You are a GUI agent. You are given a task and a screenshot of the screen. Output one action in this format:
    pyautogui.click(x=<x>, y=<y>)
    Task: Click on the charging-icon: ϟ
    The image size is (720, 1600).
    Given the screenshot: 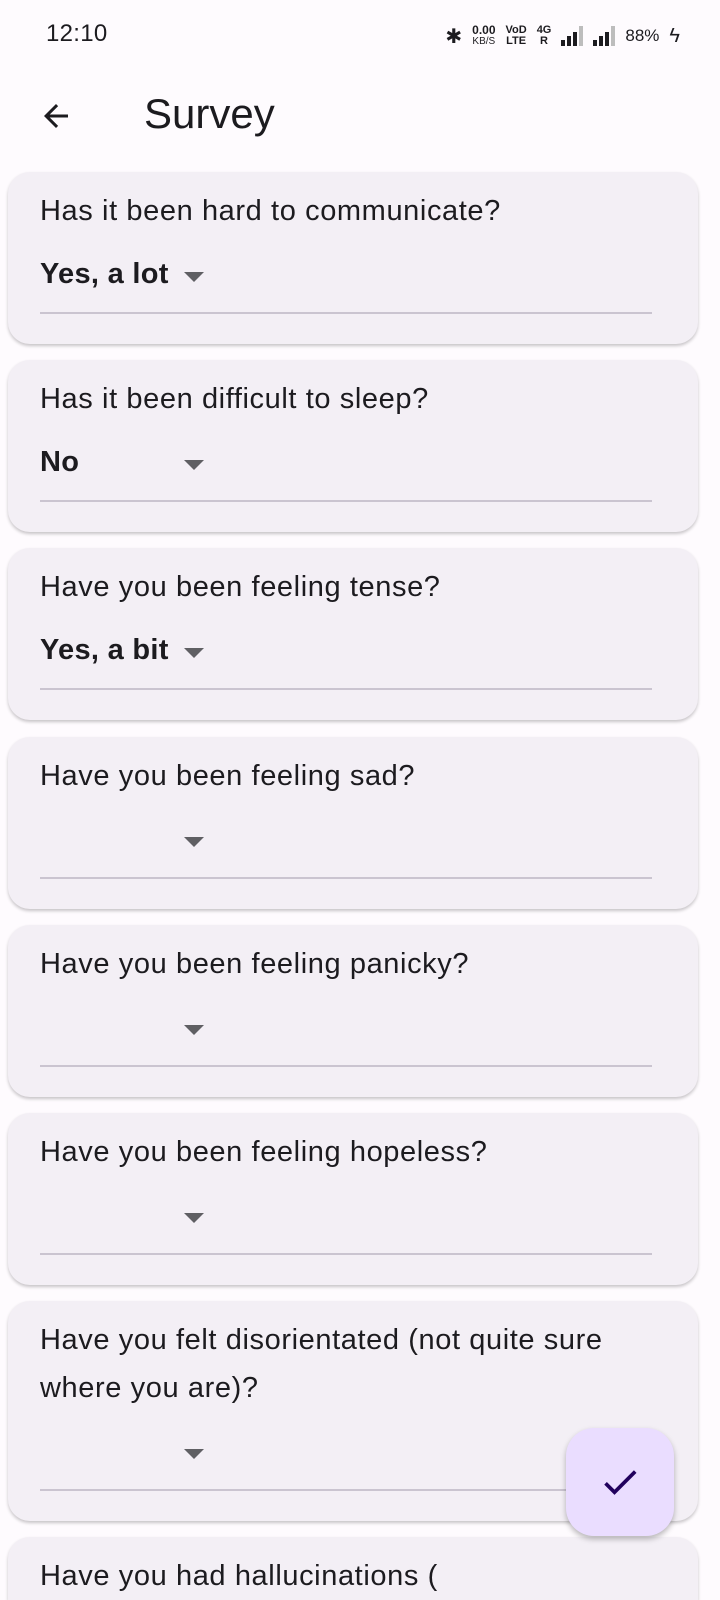 What is the action you would take?
    pyautogui.click(x=674, y=35)
    